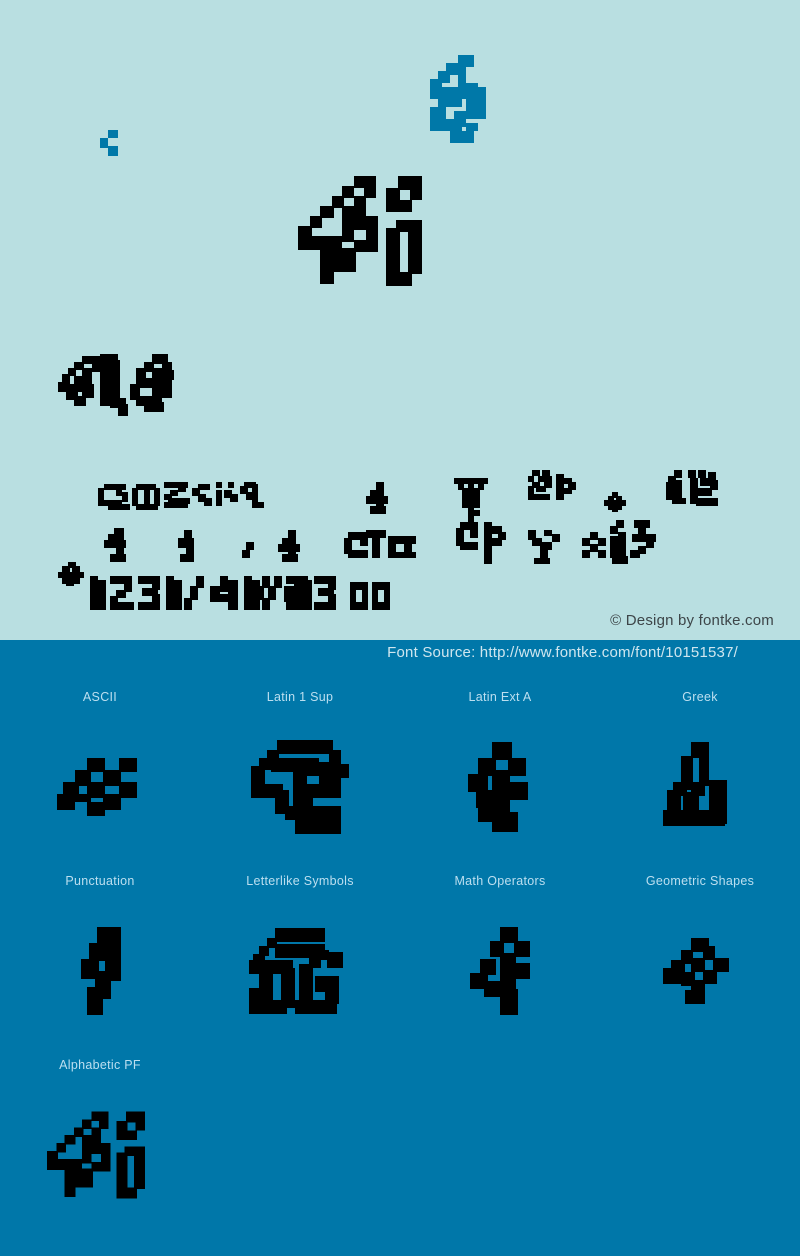  I want to click on swatch-art-letterlike, so click(300, 971).